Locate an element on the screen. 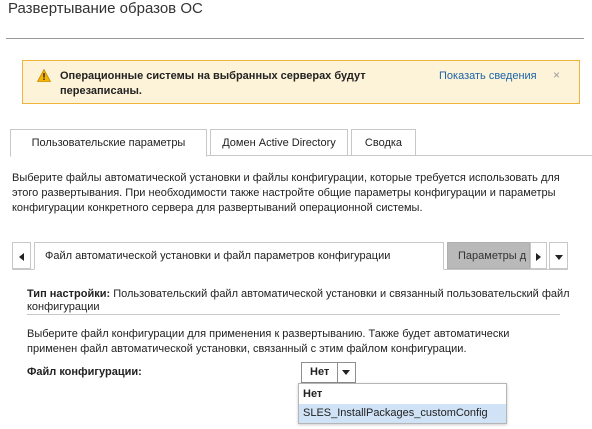  scroll-right-button is located at coordinates (538, 255).